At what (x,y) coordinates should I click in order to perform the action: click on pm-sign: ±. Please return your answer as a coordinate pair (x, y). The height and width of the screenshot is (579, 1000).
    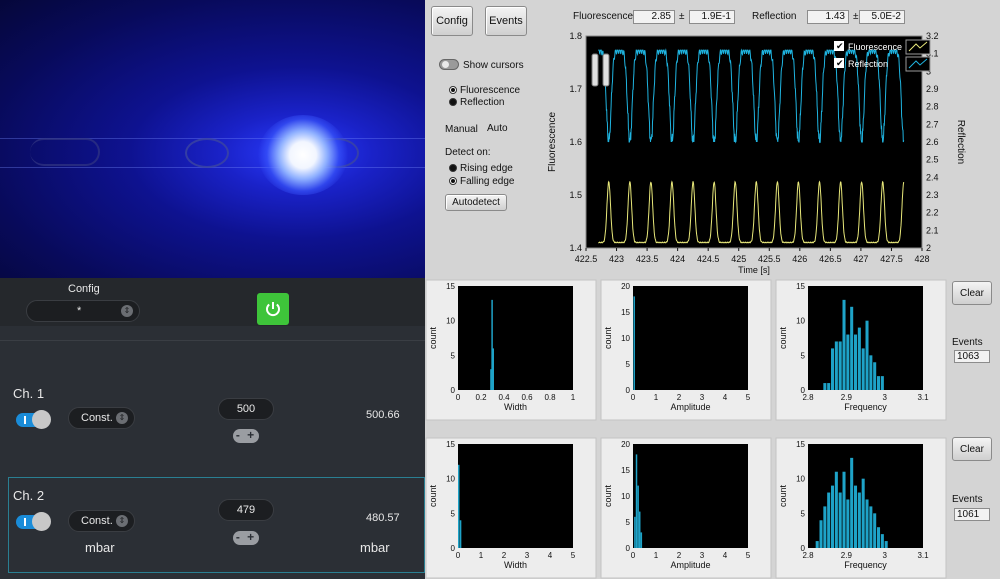
    Looking at the image, I should click on (682, 16).